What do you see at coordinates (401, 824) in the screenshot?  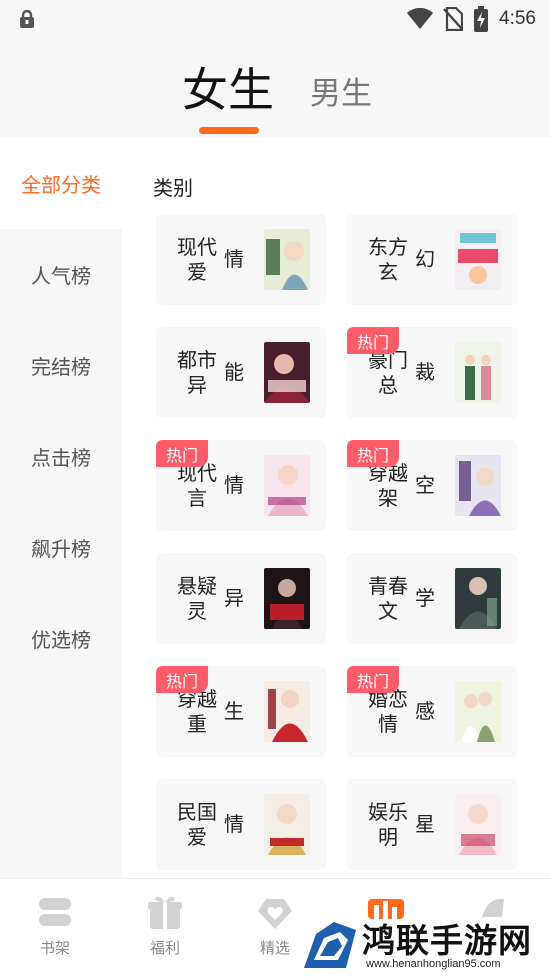 I see `category-label: 娱乐明星` at bounding box center [401, 824].